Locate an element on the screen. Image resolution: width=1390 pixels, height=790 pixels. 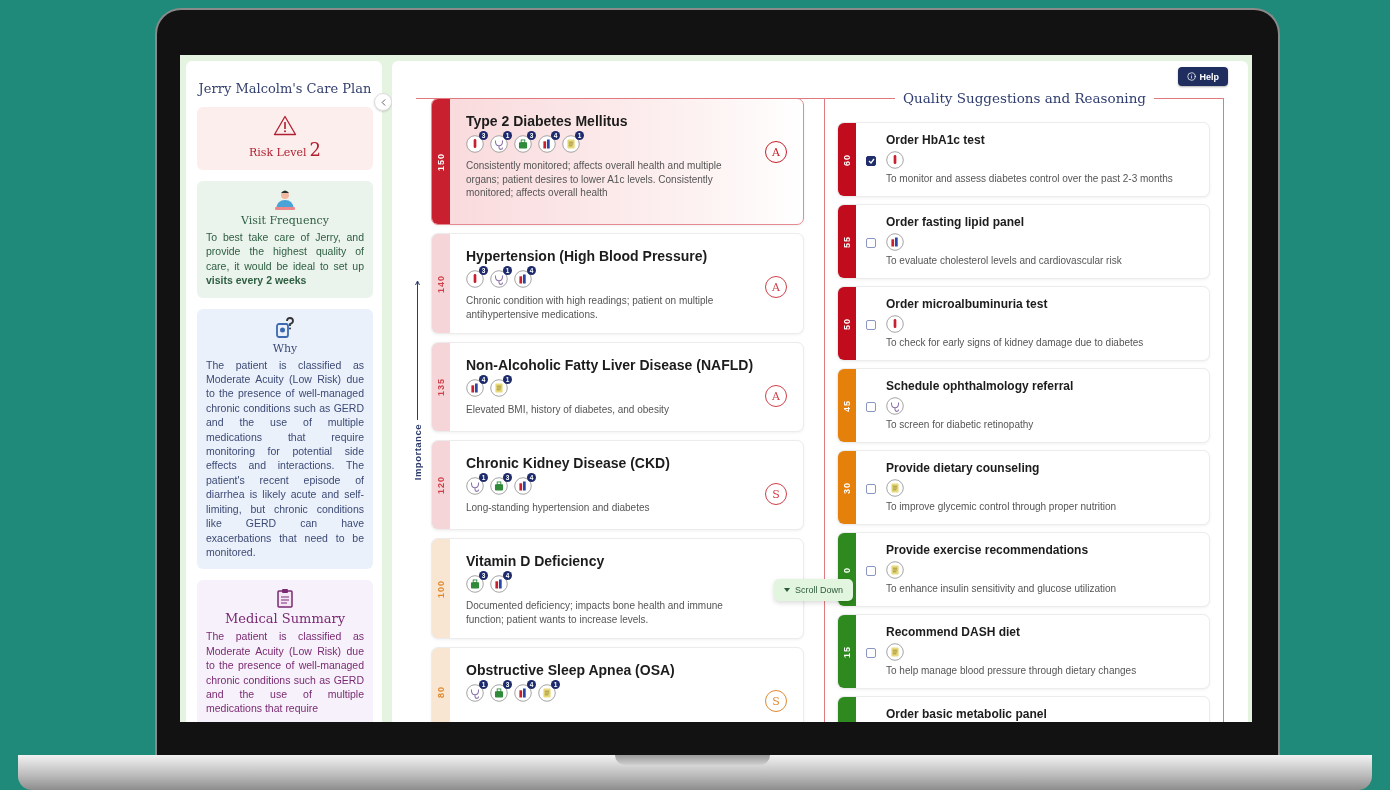
condition-title: Vitamin D Deficiency is located at coordinates (536, 561).